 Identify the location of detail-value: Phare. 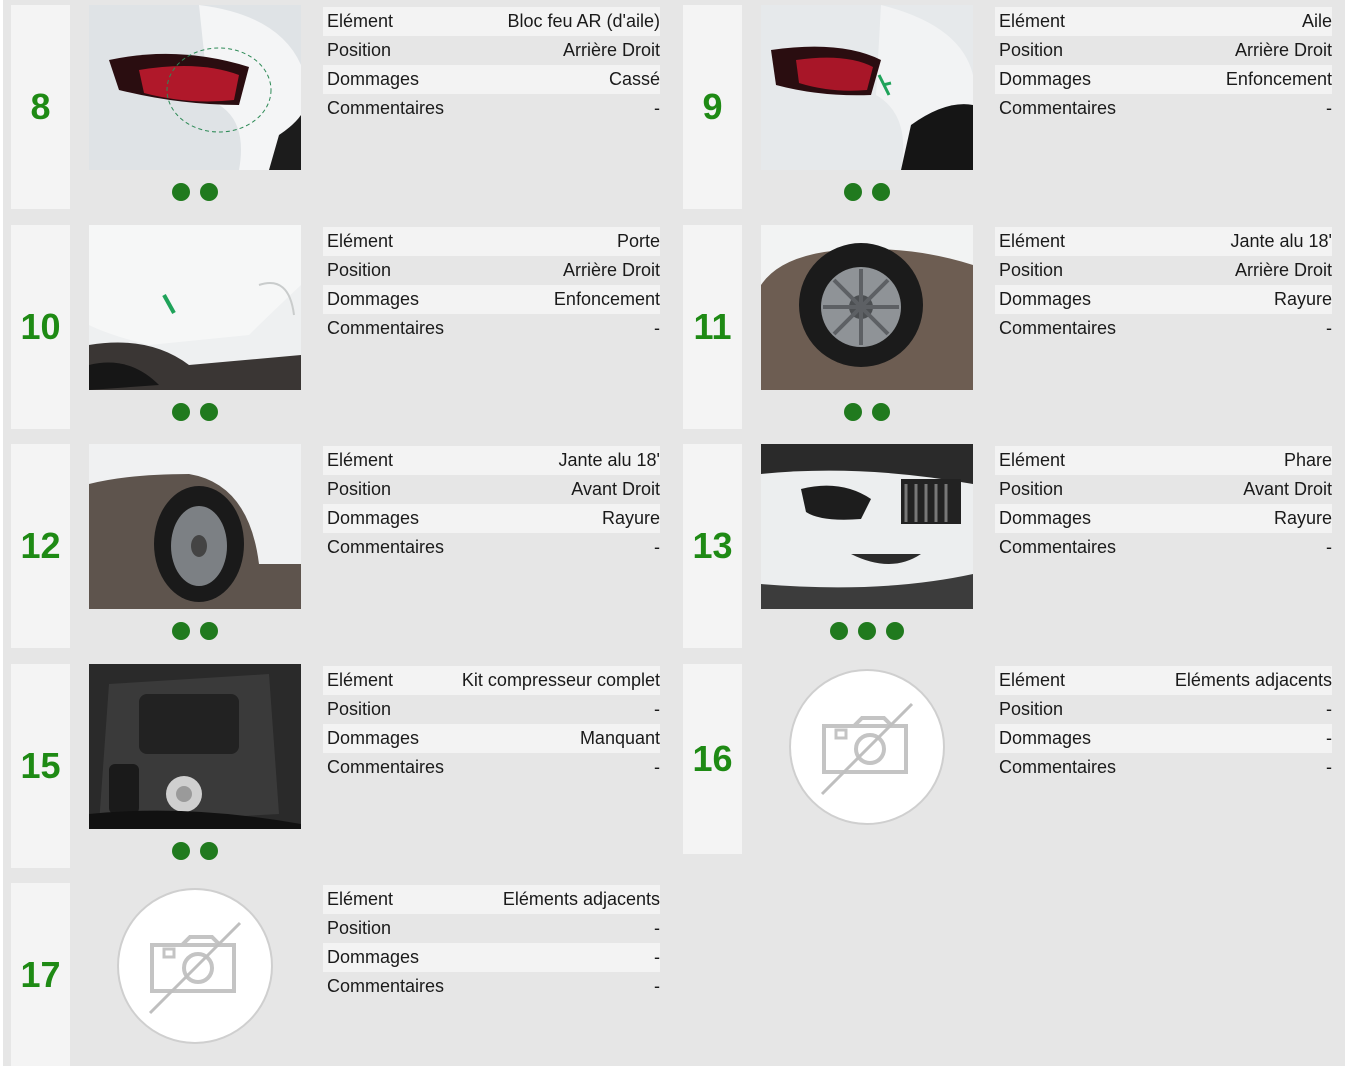
(1307, 460).